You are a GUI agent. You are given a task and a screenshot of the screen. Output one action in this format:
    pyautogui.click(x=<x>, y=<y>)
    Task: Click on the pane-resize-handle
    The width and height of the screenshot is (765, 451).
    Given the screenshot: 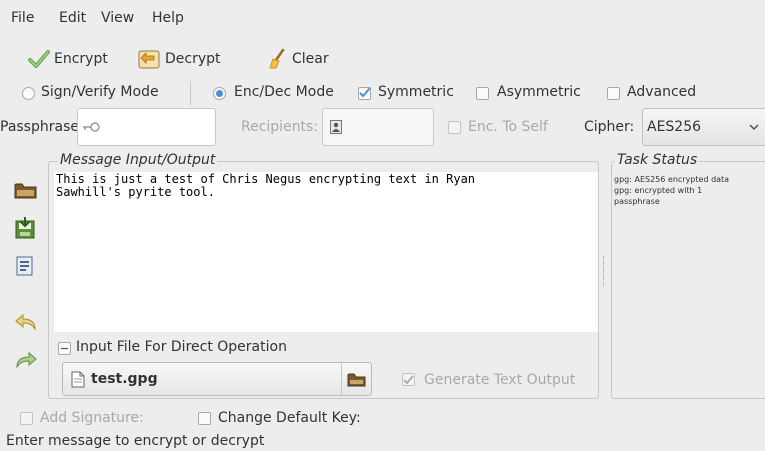 What is the action you would take?
    pyautogui.click(x=604, y=271)
    